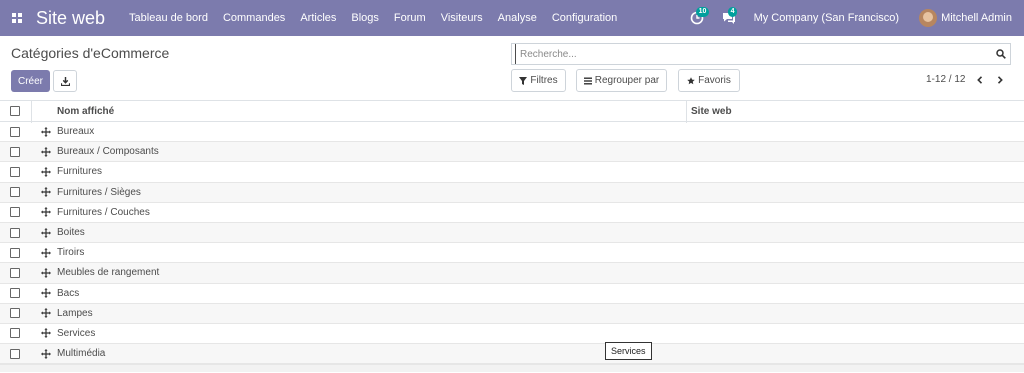 The image size is (1024, 373). What do you see at coordinates (711, 111) in the screenshot?
I see `column-header-website: Site web` at bounding box center [711, 111].